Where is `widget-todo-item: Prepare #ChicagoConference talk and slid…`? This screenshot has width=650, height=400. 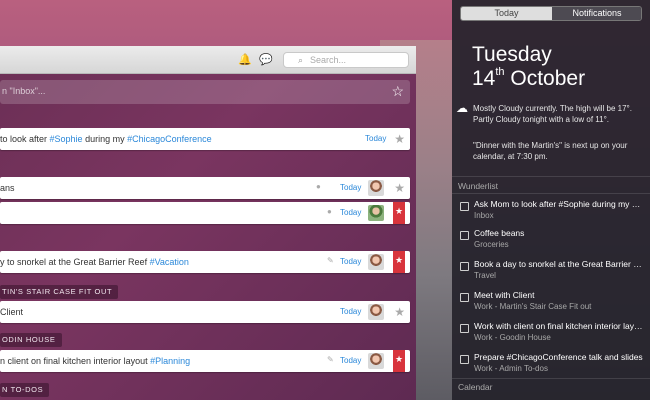 widget-todo-item: Prepare #ChicagoConference talk and slid… is located at coordinates (551, 364).